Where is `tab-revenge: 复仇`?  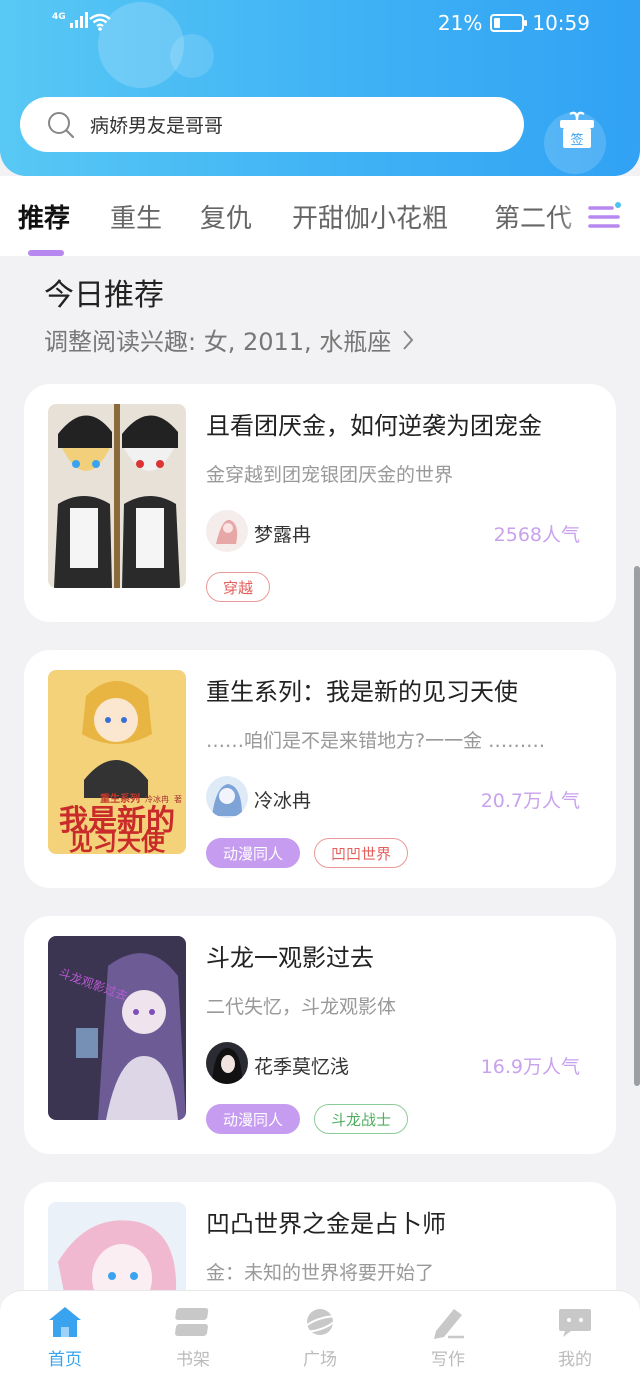
tab-revenge: 复仇 is located at coordinates (226, 216).